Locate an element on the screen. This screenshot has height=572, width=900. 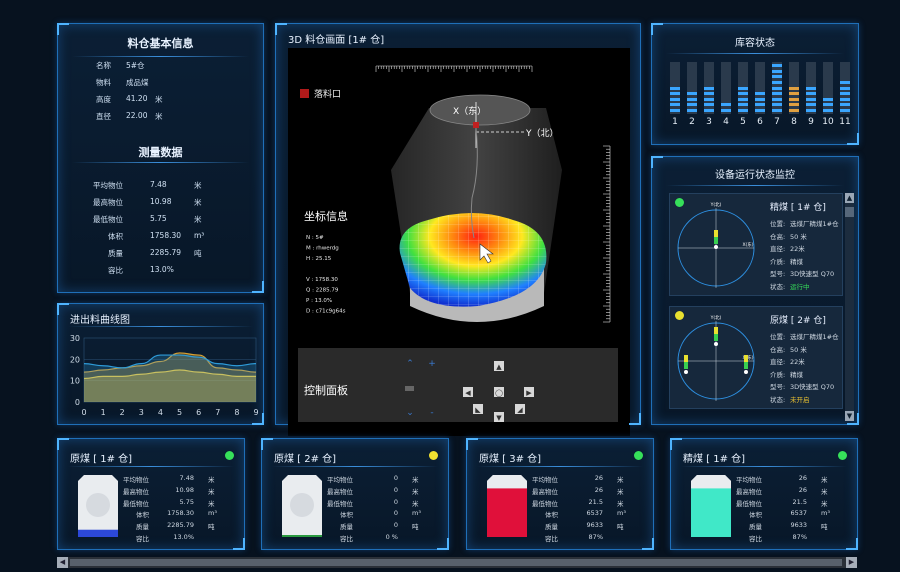
tilt-up-icon: ⌃ is located at coordinates (410, 364).